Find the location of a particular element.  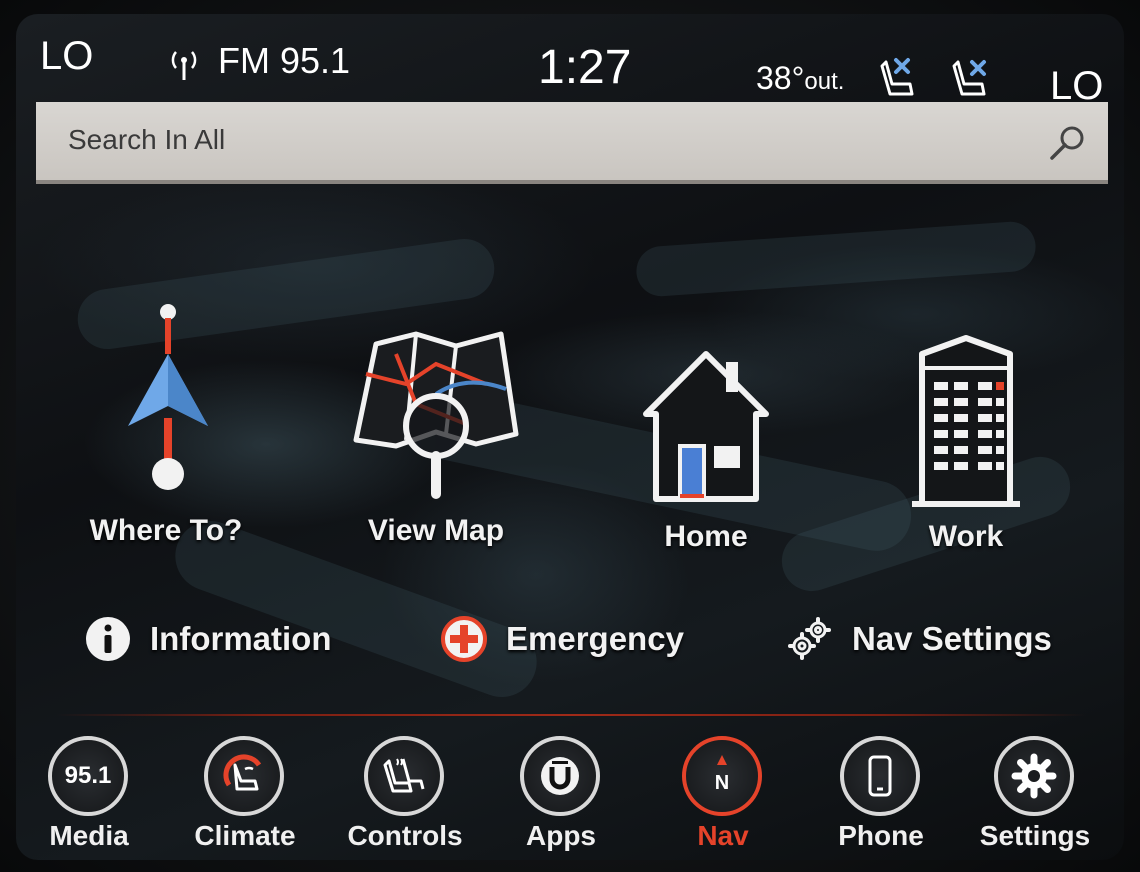

climate-icon is located at coordinates (244, 776).